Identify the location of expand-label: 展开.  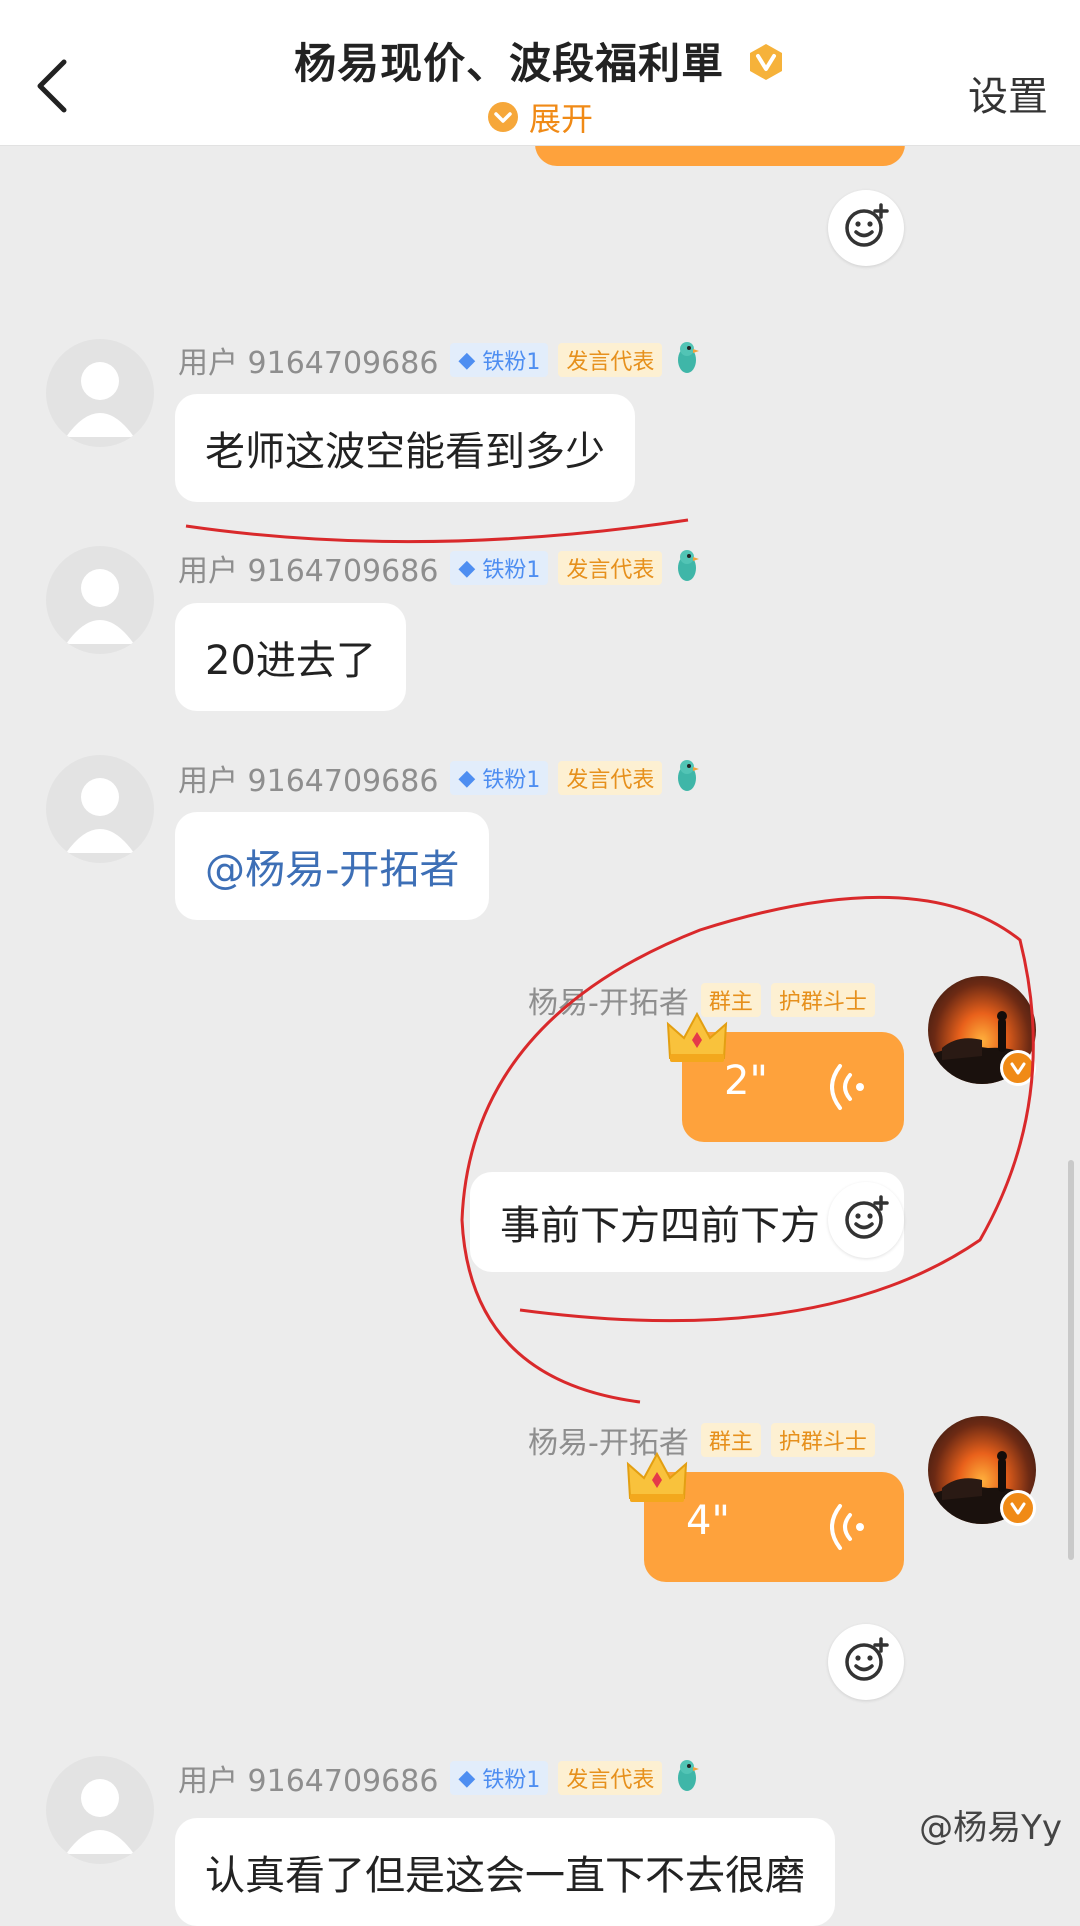
(560, 119).